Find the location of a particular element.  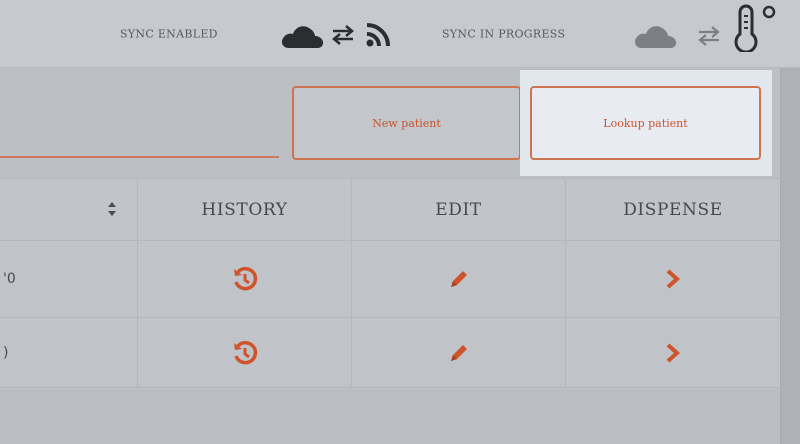

table-header-edit: EDIT is located at coordinates (458, 209).